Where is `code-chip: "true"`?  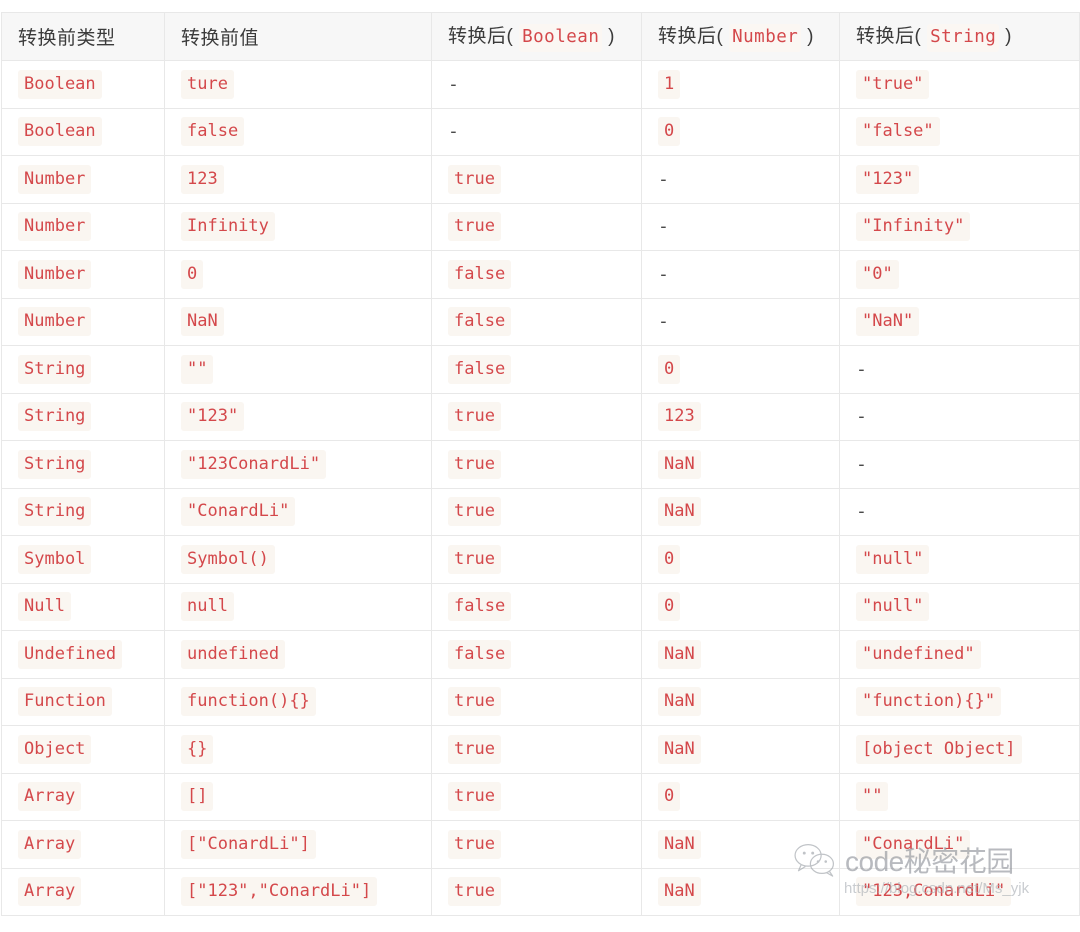
code-chip: "true" is located at coordinates (893, 84).